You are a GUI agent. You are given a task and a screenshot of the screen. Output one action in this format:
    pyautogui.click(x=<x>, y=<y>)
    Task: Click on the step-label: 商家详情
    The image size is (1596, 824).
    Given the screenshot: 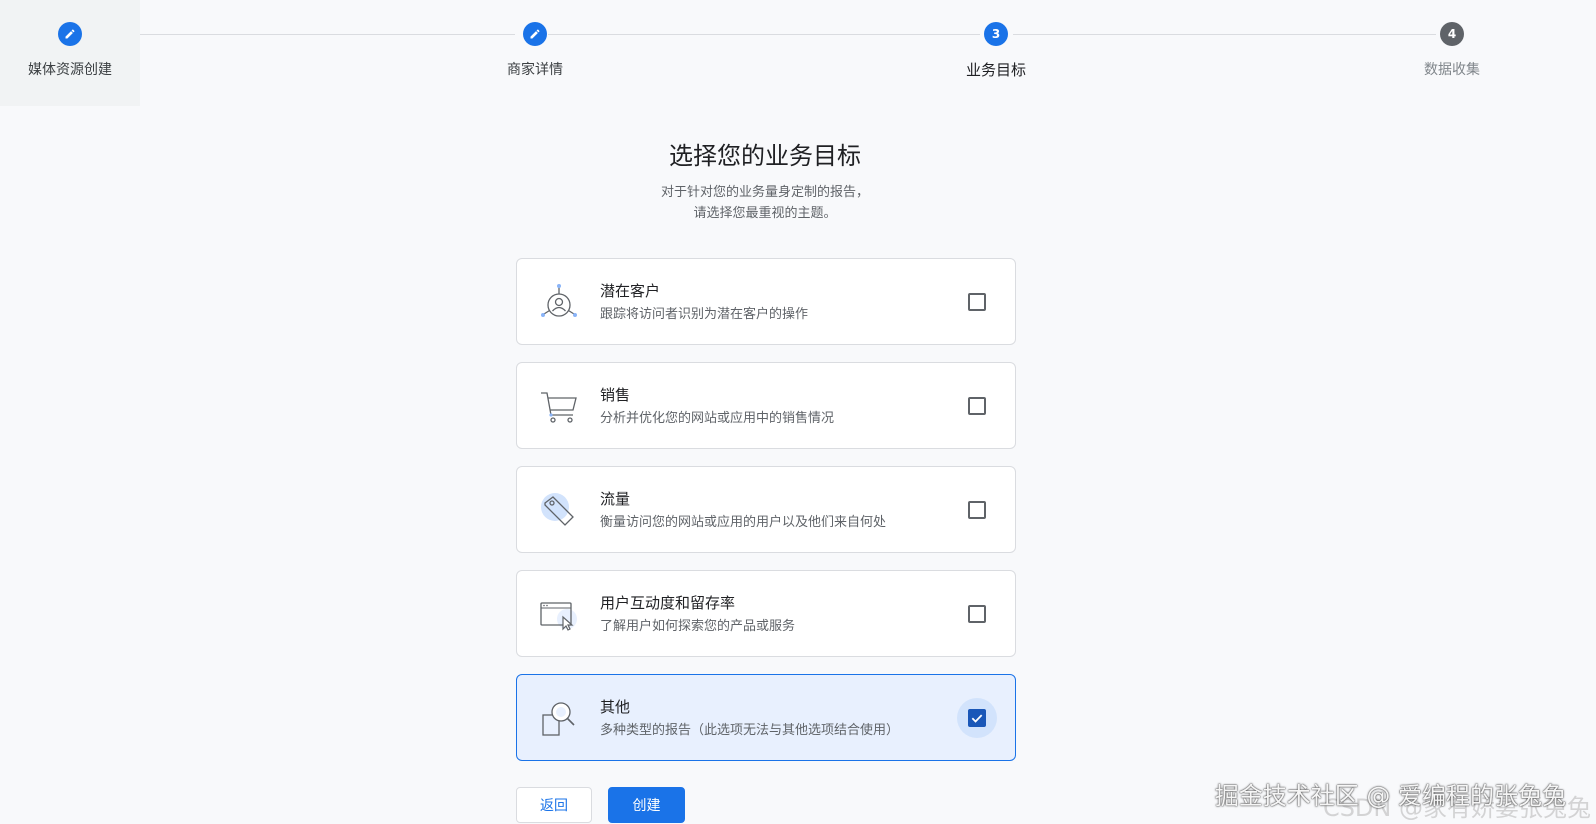 What is the action you would take?
    pyautogui.click(x=535, y=70)
    